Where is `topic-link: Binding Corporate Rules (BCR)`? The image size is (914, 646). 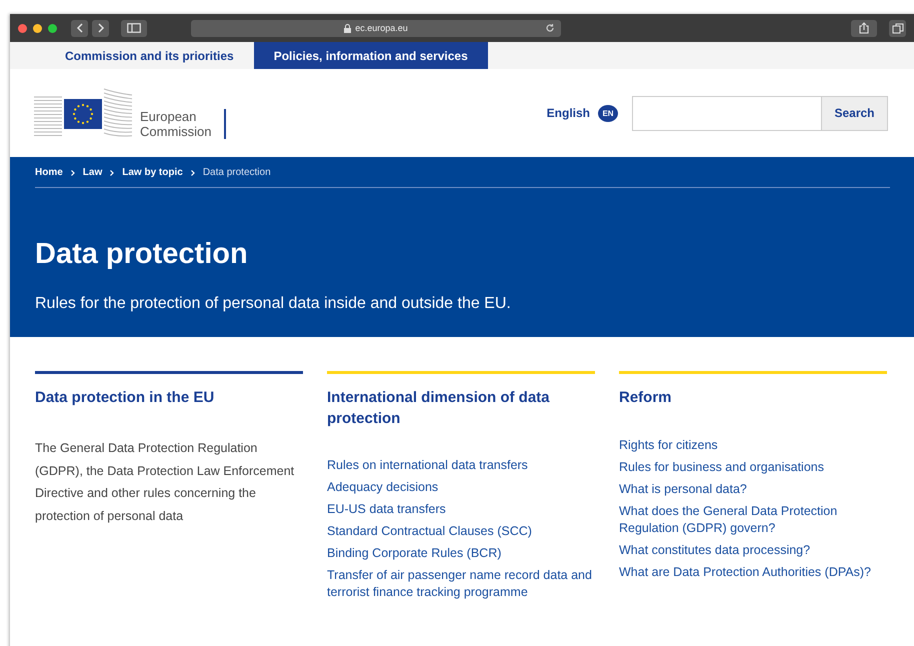 topic-link: Binding Corporate Rules (BCR) is located at coordinates (461, 553).